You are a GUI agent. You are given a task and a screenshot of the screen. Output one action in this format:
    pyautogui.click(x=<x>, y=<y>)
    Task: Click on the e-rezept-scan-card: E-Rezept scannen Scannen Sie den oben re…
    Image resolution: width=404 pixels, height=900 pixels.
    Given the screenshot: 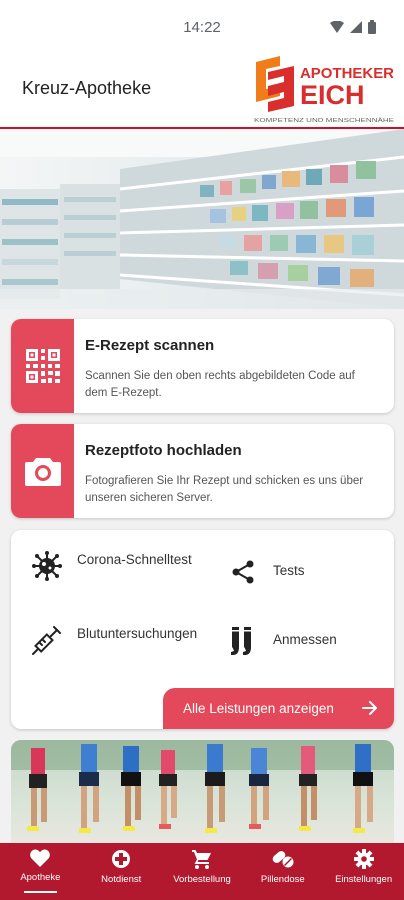 What is the action you would take?
    pyautogui.click(x=202, y=366)
    